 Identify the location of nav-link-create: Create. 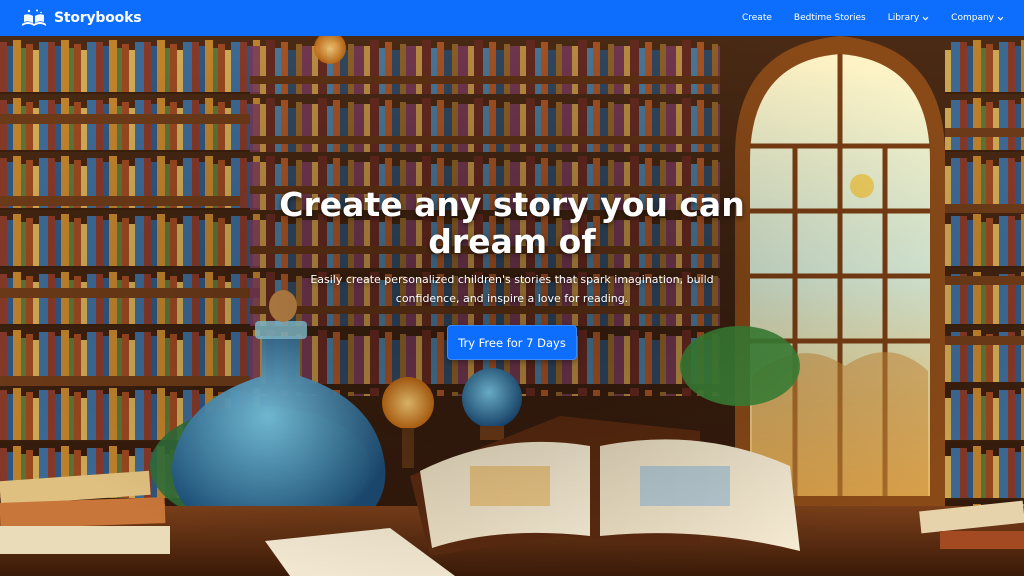
(757, 18).